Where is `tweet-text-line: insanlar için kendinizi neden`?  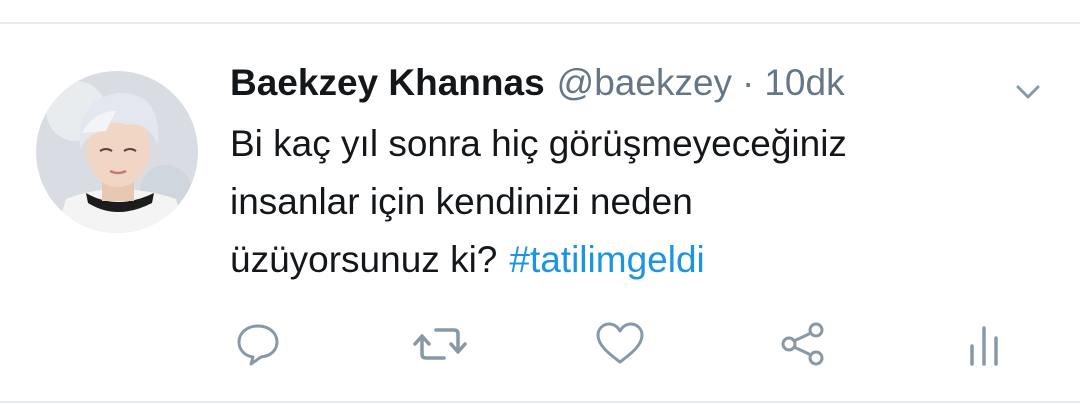
tweet-text-line: insanlar için kendinizi neden is located at coordinates (461, 201).